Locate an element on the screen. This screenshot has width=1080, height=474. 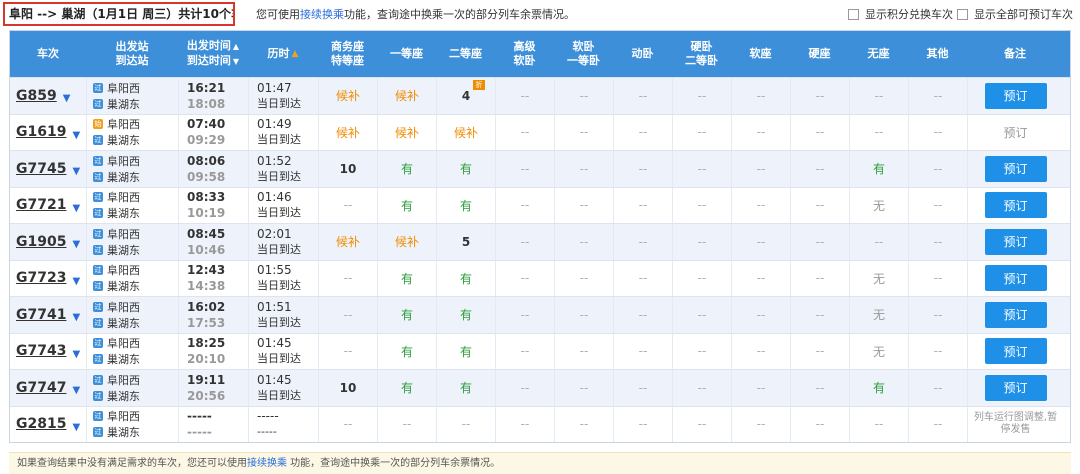
seat-availability: 5 is located at coordinates (466, 242).